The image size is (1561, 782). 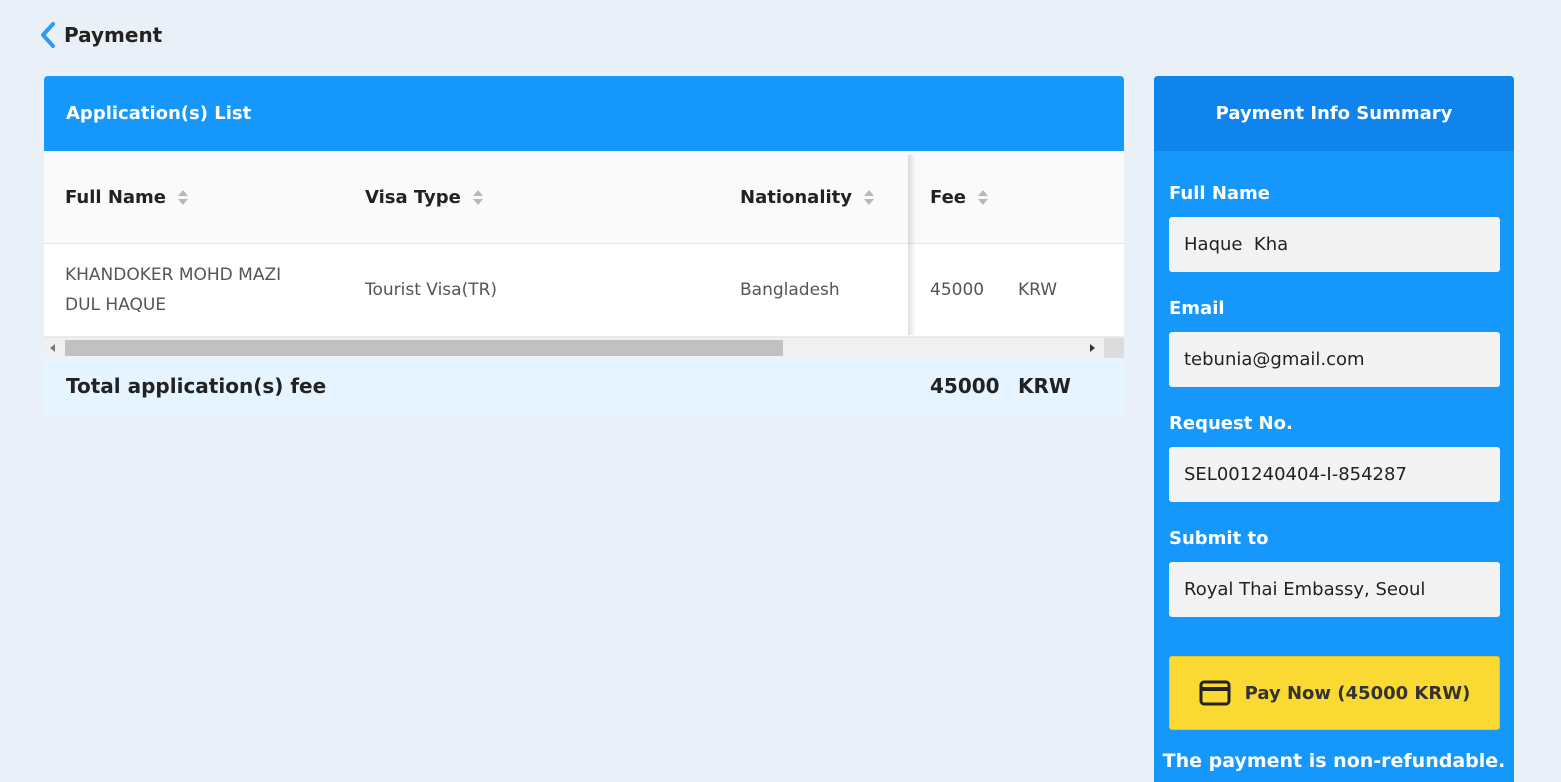 I want to click on page-title: Payment, so click(x=113, y=35).